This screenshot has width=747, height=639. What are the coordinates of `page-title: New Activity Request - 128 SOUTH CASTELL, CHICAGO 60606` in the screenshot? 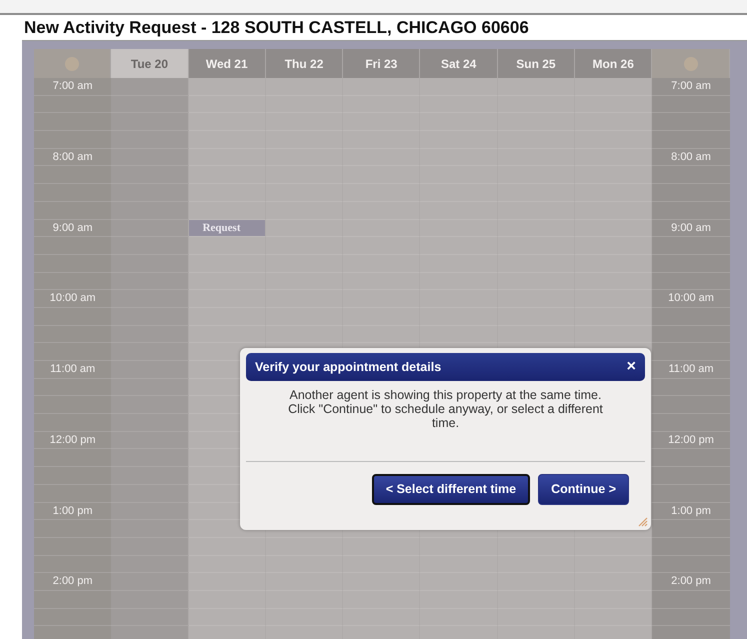 It's located at (276, 28).